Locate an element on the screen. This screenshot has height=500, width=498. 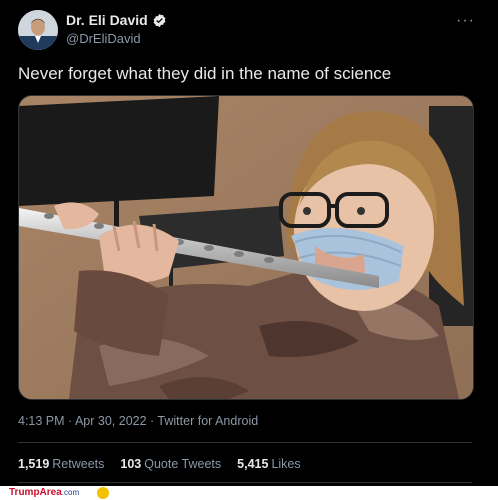
verified-badge-icon is located at coordinates (159, 20).